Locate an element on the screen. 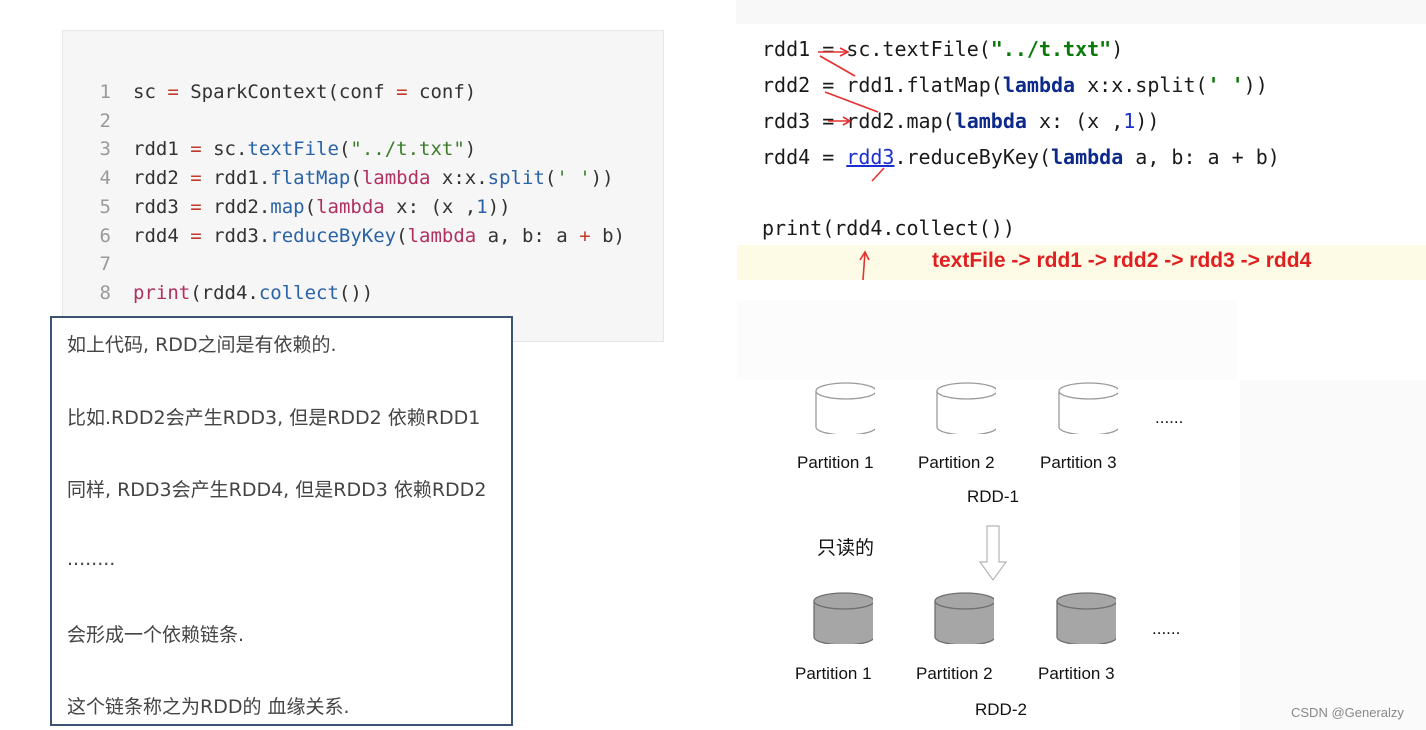  down-arrow-icon is located at coordinates (993, 553).